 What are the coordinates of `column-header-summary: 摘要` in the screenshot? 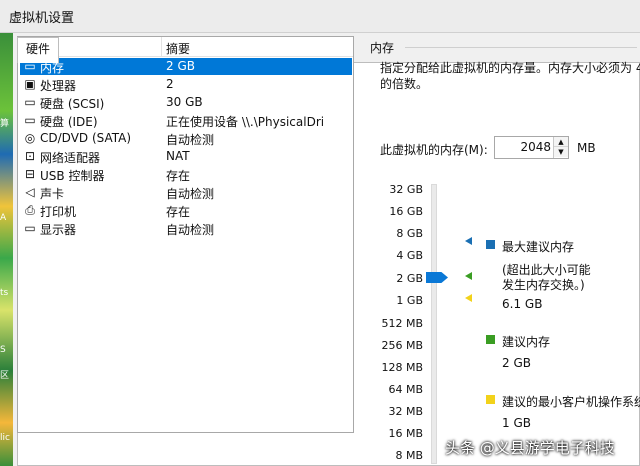 It's located at (178, 48).